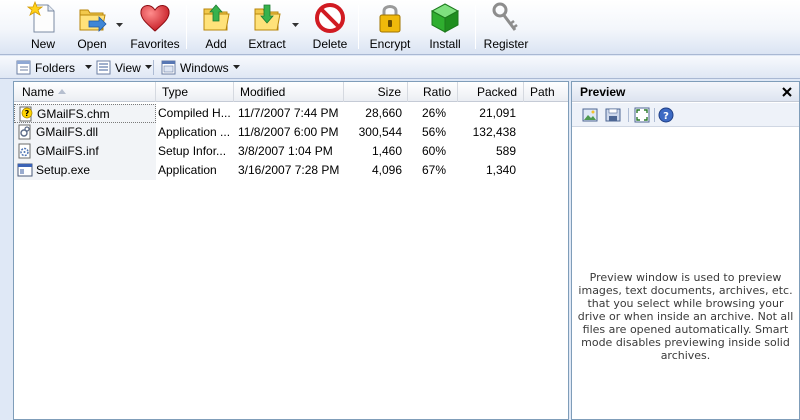  What do you see at coordinates (195, 92) in the screenshot?
I see `column-header-type: Type` at bounding box center [195, 92].